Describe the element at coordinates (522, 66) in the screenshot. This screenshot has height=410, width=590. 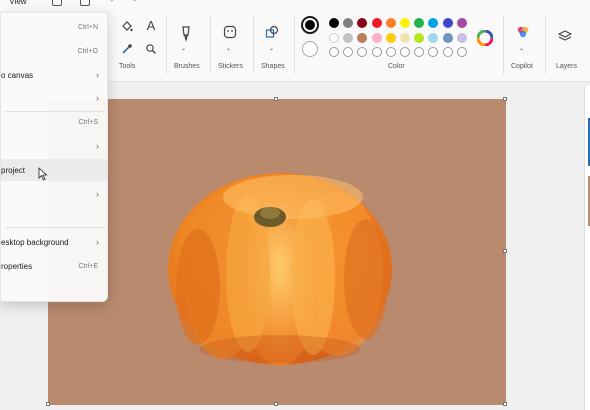
I see `copilot-group-label: Copilot` at that location.